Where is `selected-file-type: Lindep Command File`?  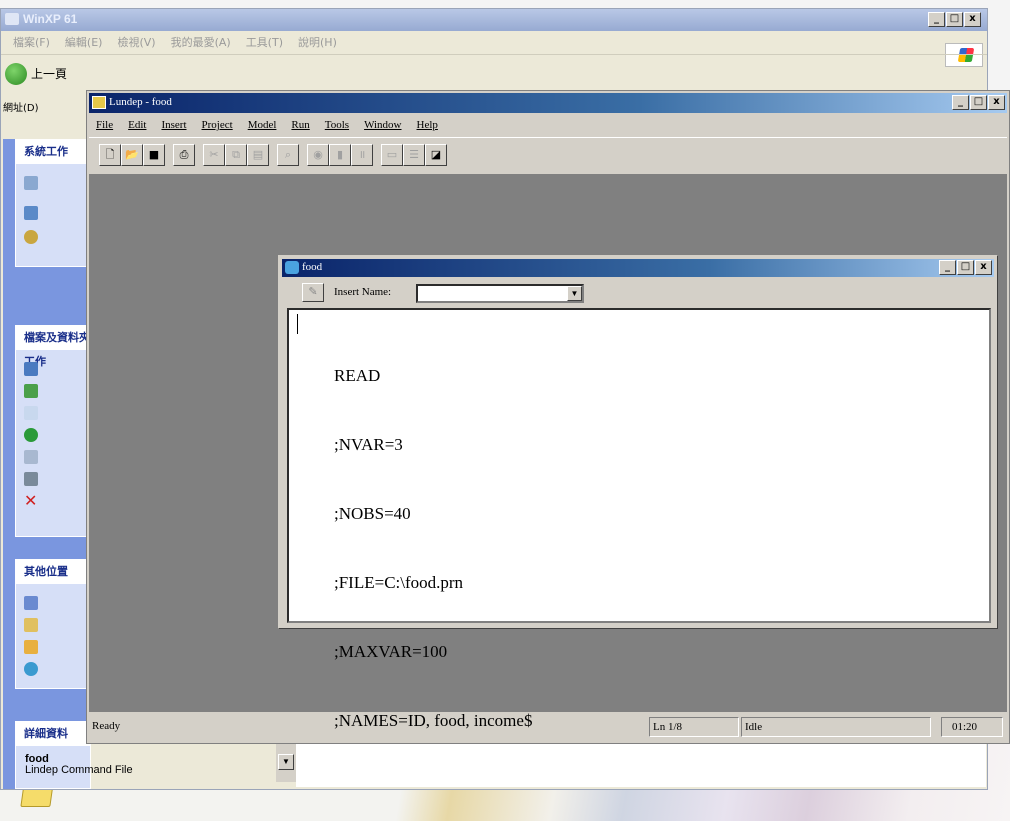
selected-file-type: Lindep Command File is located at coordinates (79, 770).